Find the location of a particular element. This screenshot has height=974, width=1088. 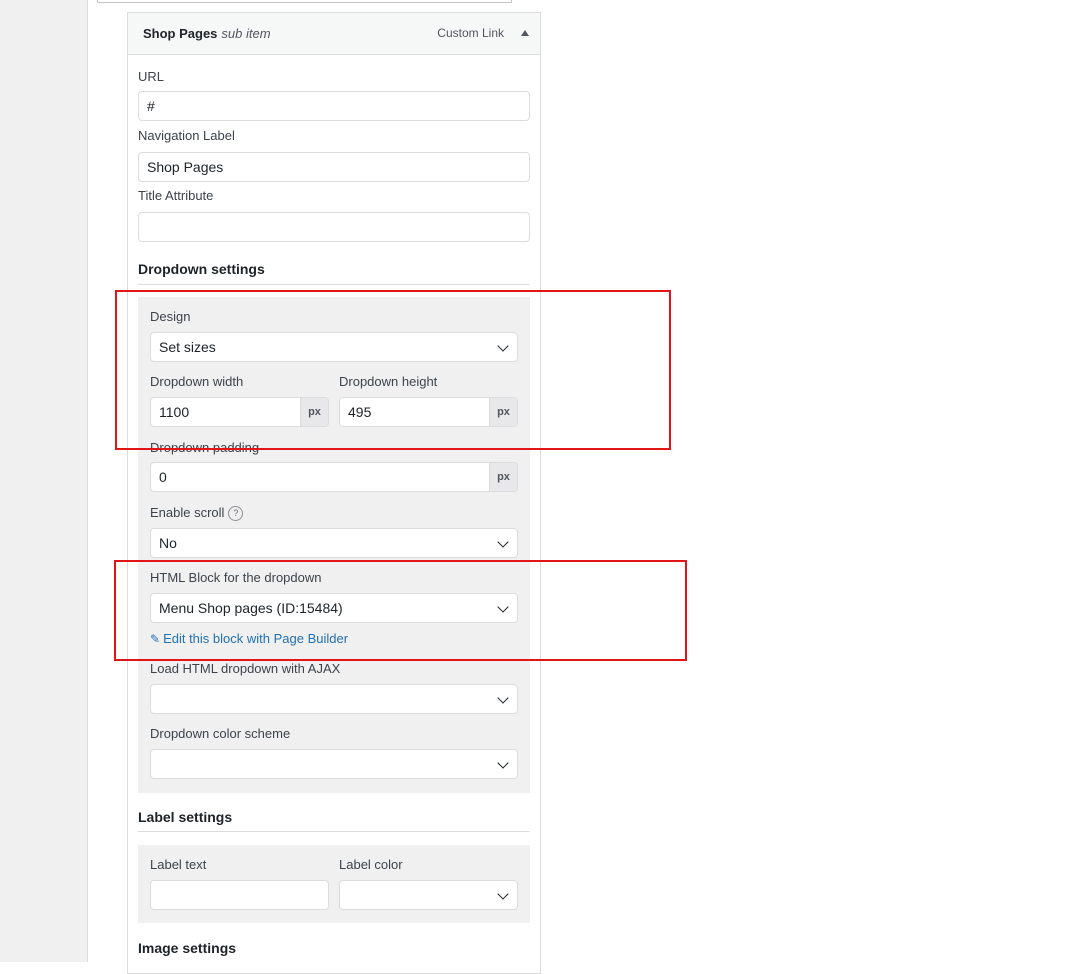

title-attribute-input is located at coordinates (334, 227).